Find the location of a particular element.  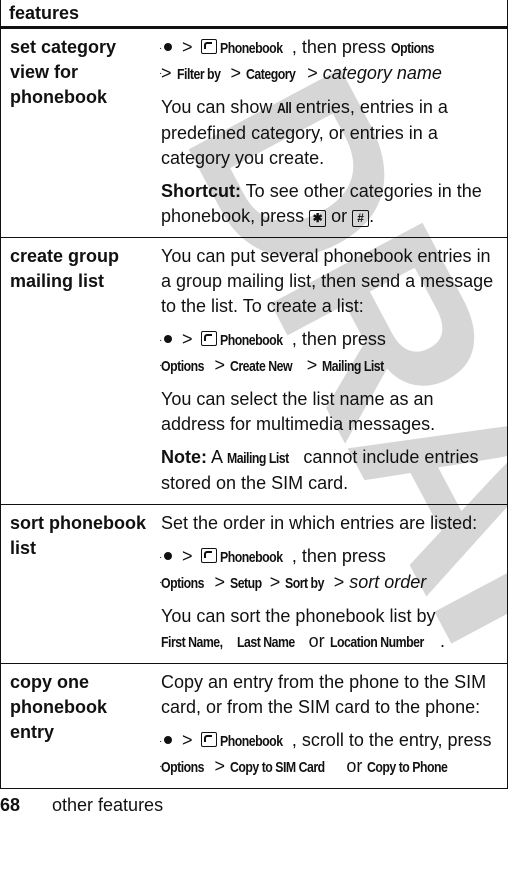

menu-arg: sort order is located at coordinates (388, 582).